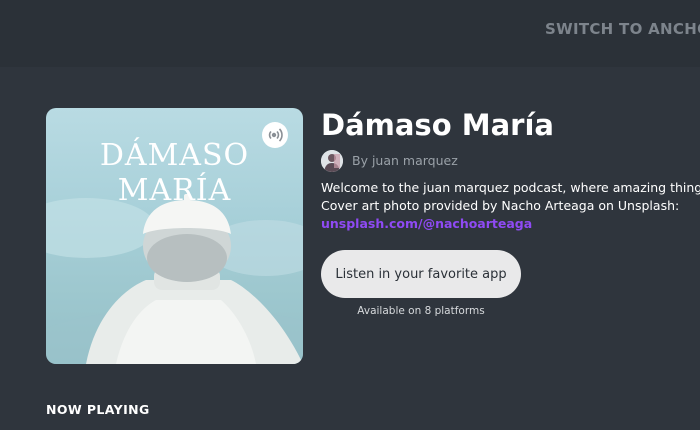 The width and height of the screenshot is (700, 430). Describe the element at coordinates (174, 173) in the screenshot. I see `cover-title-text: DÁMASO MARÍA` at that location.